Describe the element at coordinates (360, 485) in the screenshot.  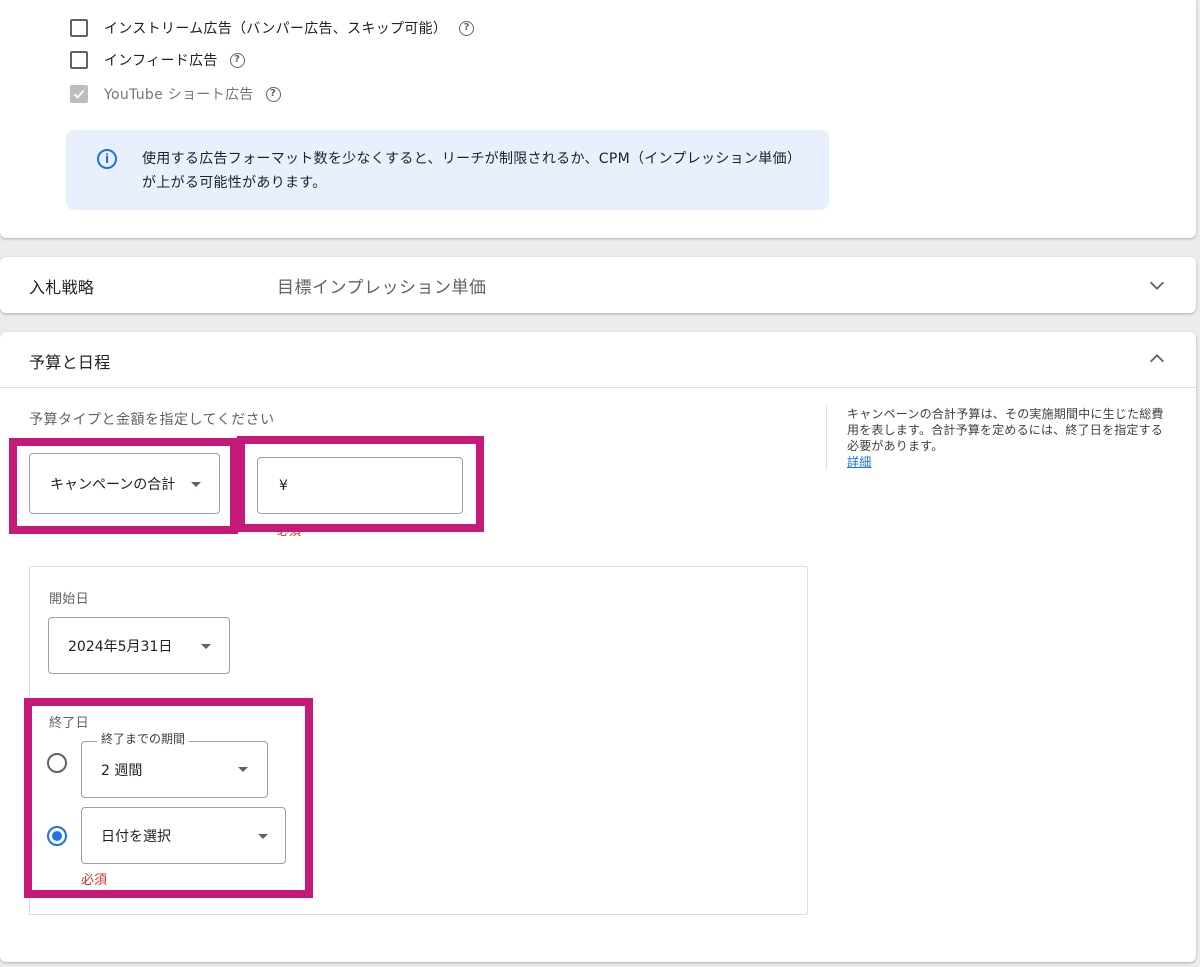
I see `budget-amount-input: ¥` at that location.